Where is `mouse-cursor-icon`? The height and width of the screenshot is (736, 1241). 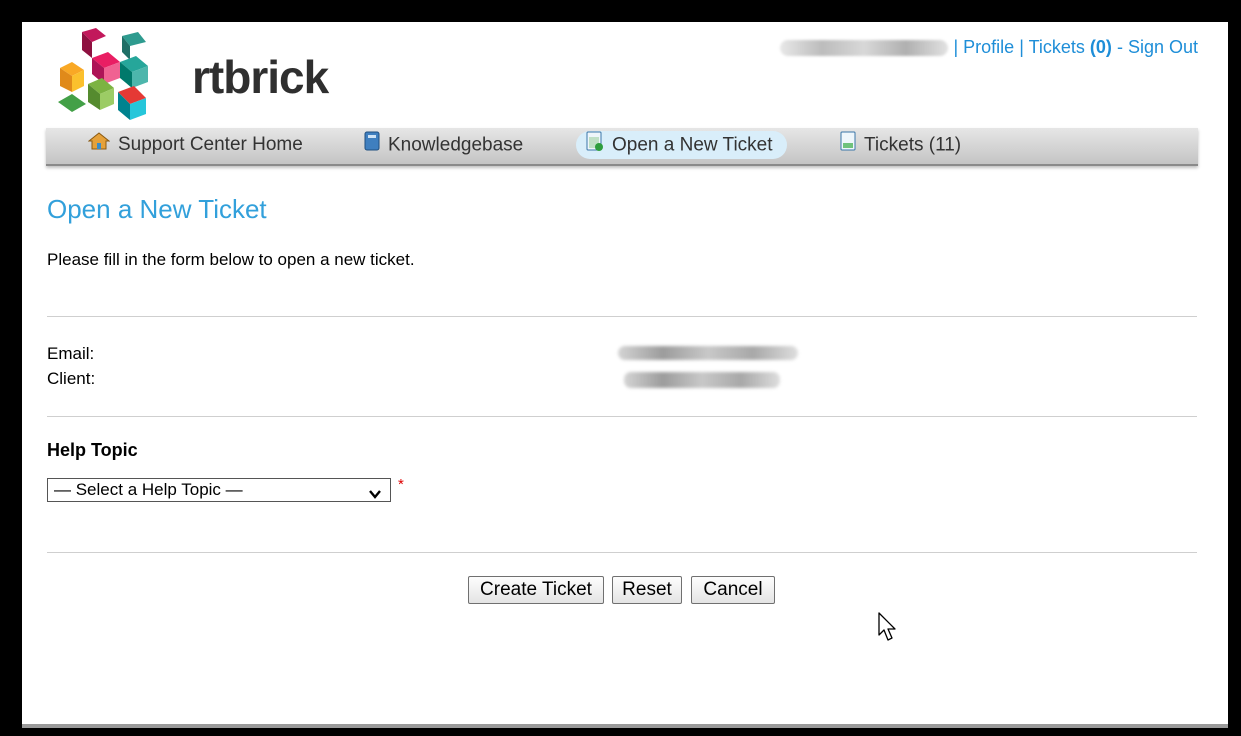
mouse-cursor-icon is located at coordinates (888, 629).